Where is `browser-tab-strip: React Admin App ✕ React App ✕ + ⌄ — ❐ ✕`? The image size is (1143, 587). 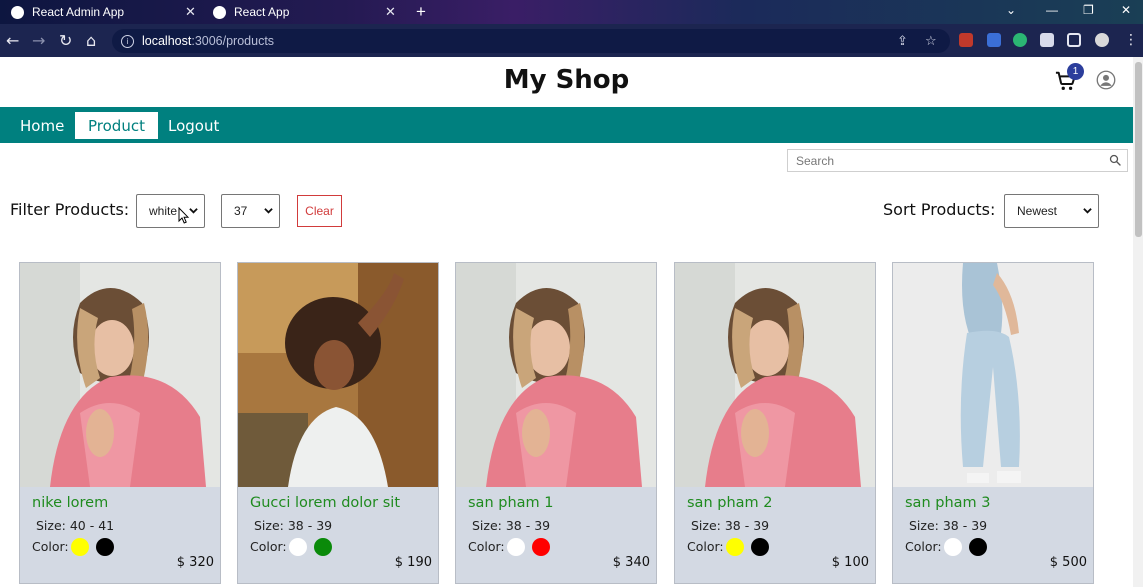
browser-tab-strip: React Admin App ✕ React App ✕ + ⌄ — ❐ ✕ is located at coordinates (571, 12).